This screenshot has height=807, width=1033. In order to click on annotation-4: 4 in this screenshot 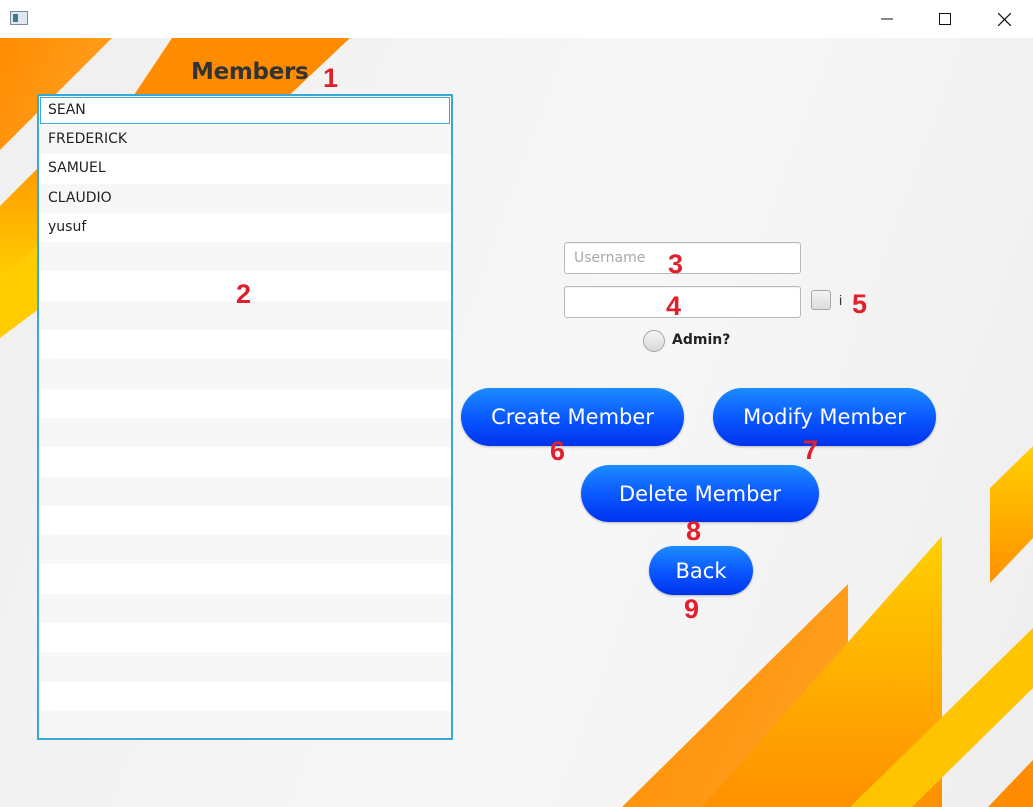, I will do `click(674, 306)`.